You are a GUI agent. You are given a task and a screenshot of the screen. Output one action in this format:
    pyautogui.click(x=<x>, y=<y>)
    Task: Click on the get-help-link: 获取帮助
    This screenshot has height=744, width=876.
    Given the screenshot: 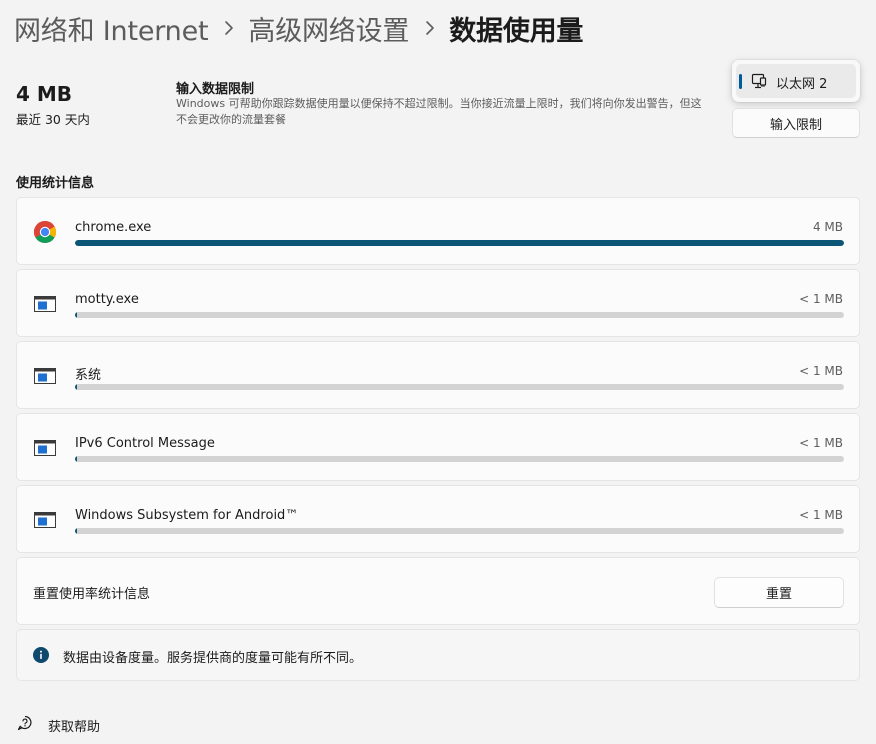 What is the action you would take?
    pyautogui.click(x=58, y=725)
    